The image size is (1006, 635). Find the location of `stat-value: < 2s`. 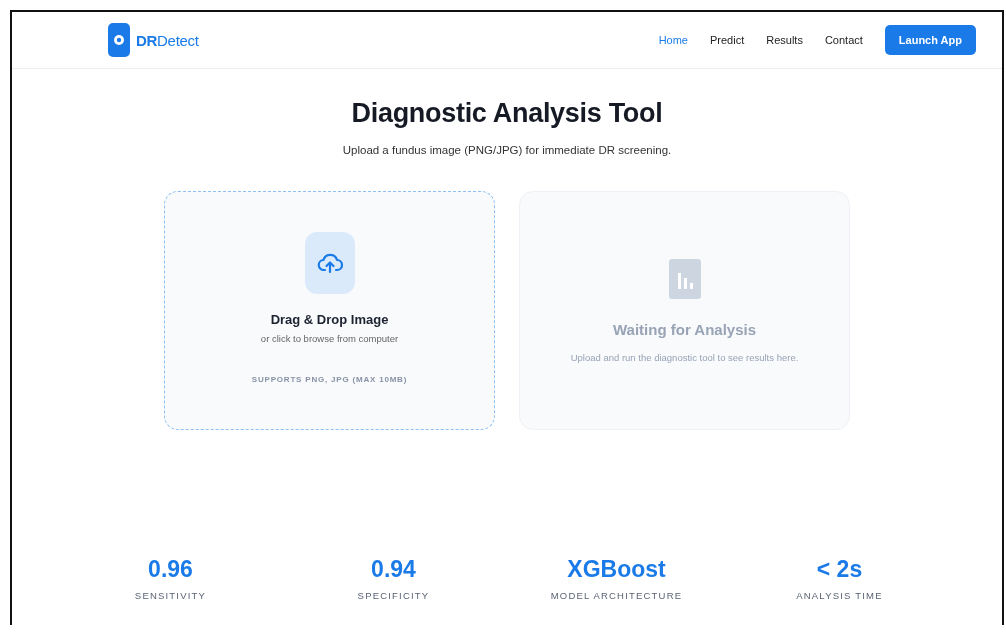

stat-value: < 2s is located at coordinates (839, 569).